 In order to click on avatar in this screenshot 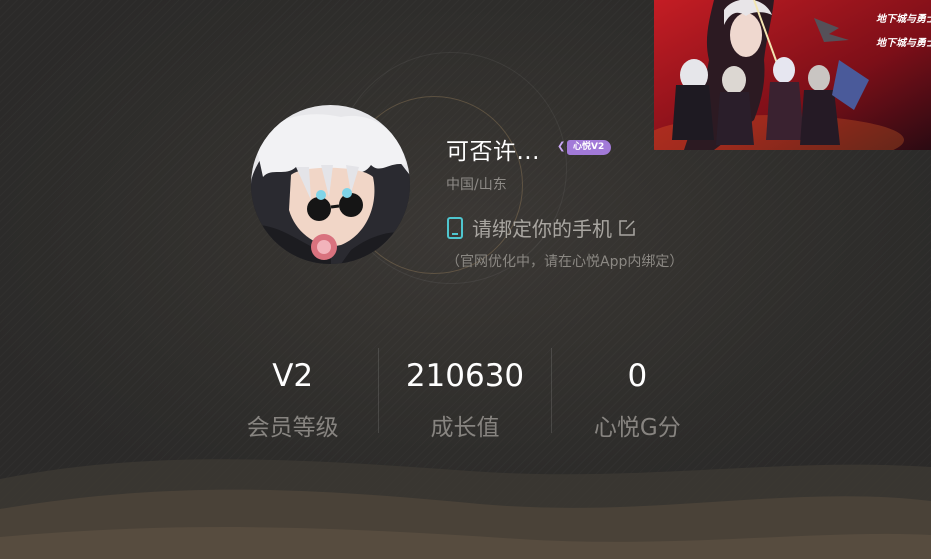, I will do `click(330, 184)`.